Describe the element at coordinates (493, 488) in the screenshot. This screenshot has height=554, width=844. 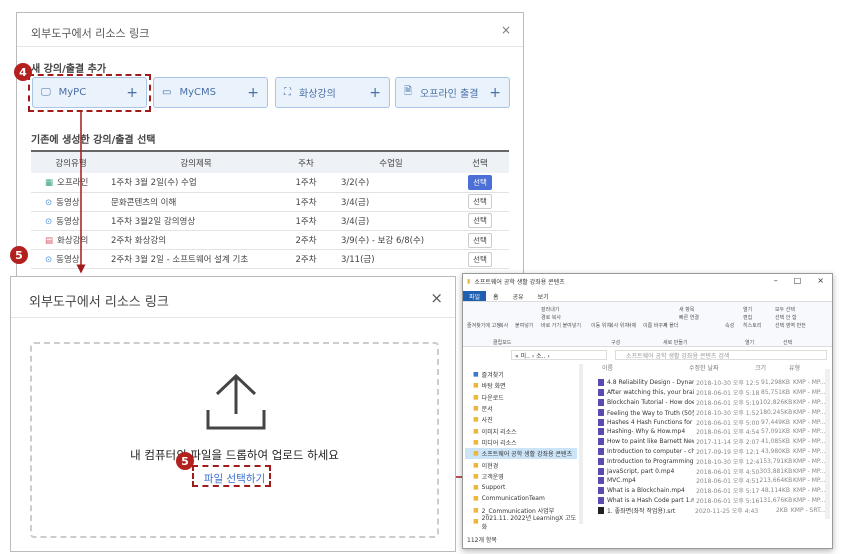
I see `nav-label: Support` at that location.